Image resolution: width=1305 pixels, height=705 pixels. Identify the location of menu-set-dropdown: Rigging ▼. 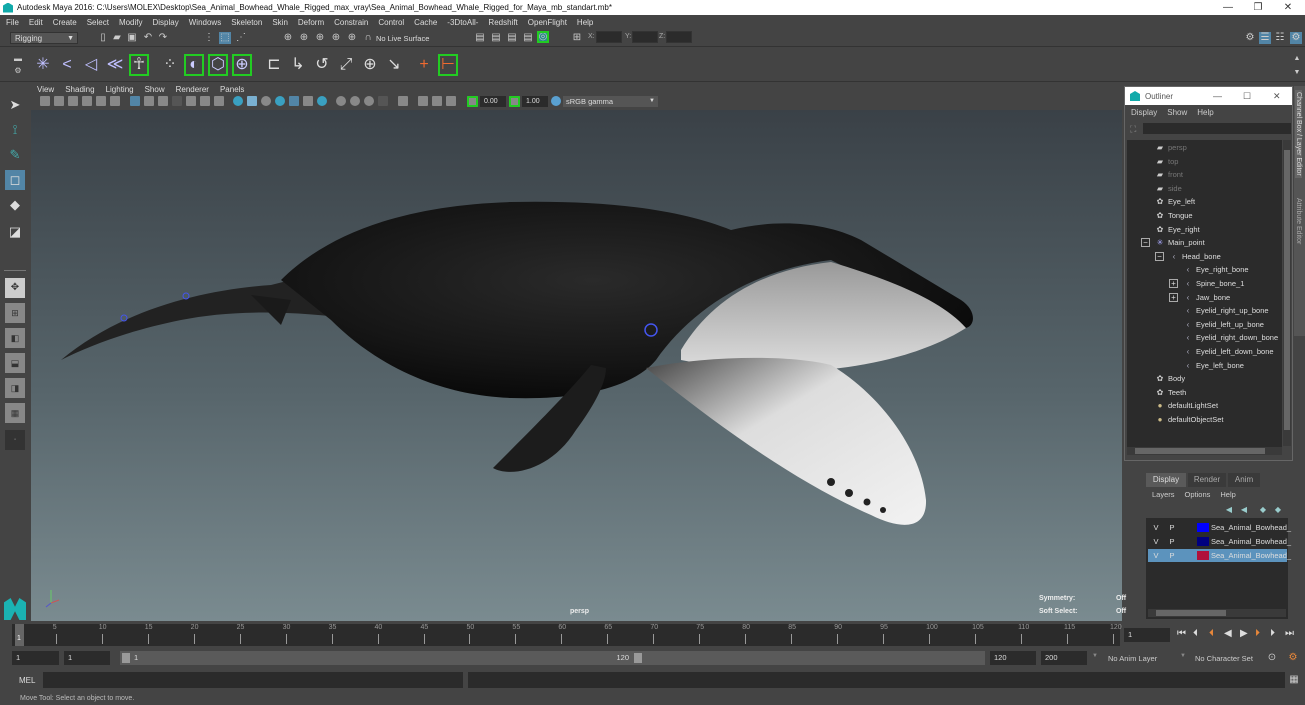
(44, 38).